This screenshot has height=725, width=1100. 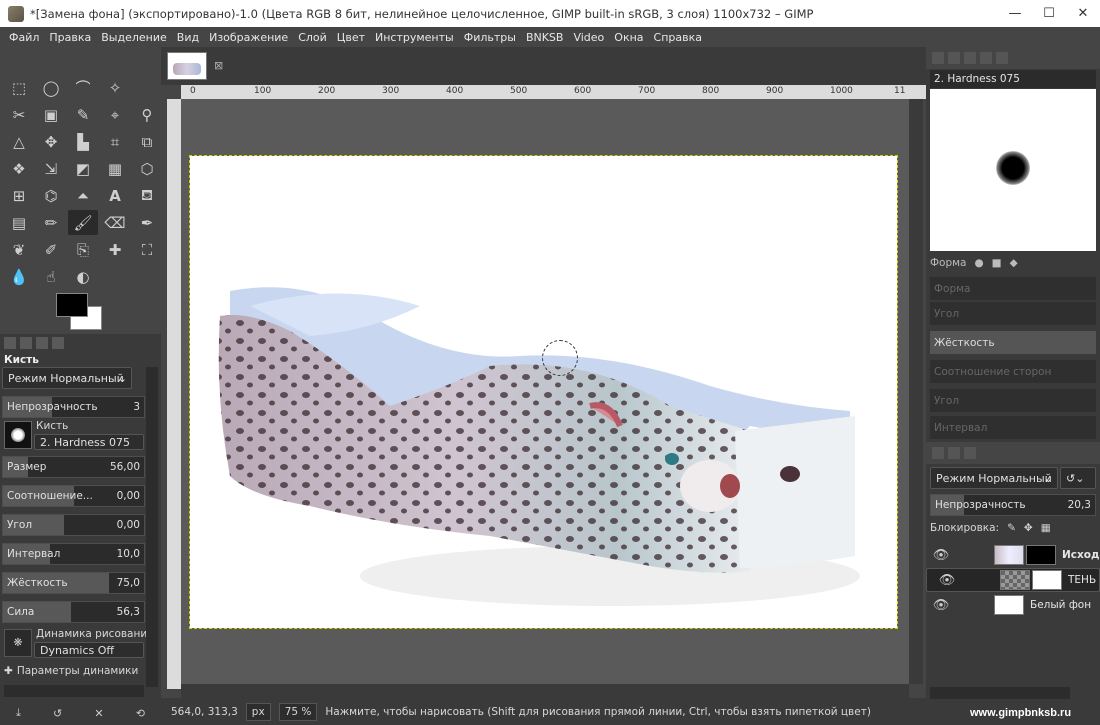 What do you see at coordinates (18, 435) in the screenshot?
I see `brush-preview-button` at bounding box center [18, 435].